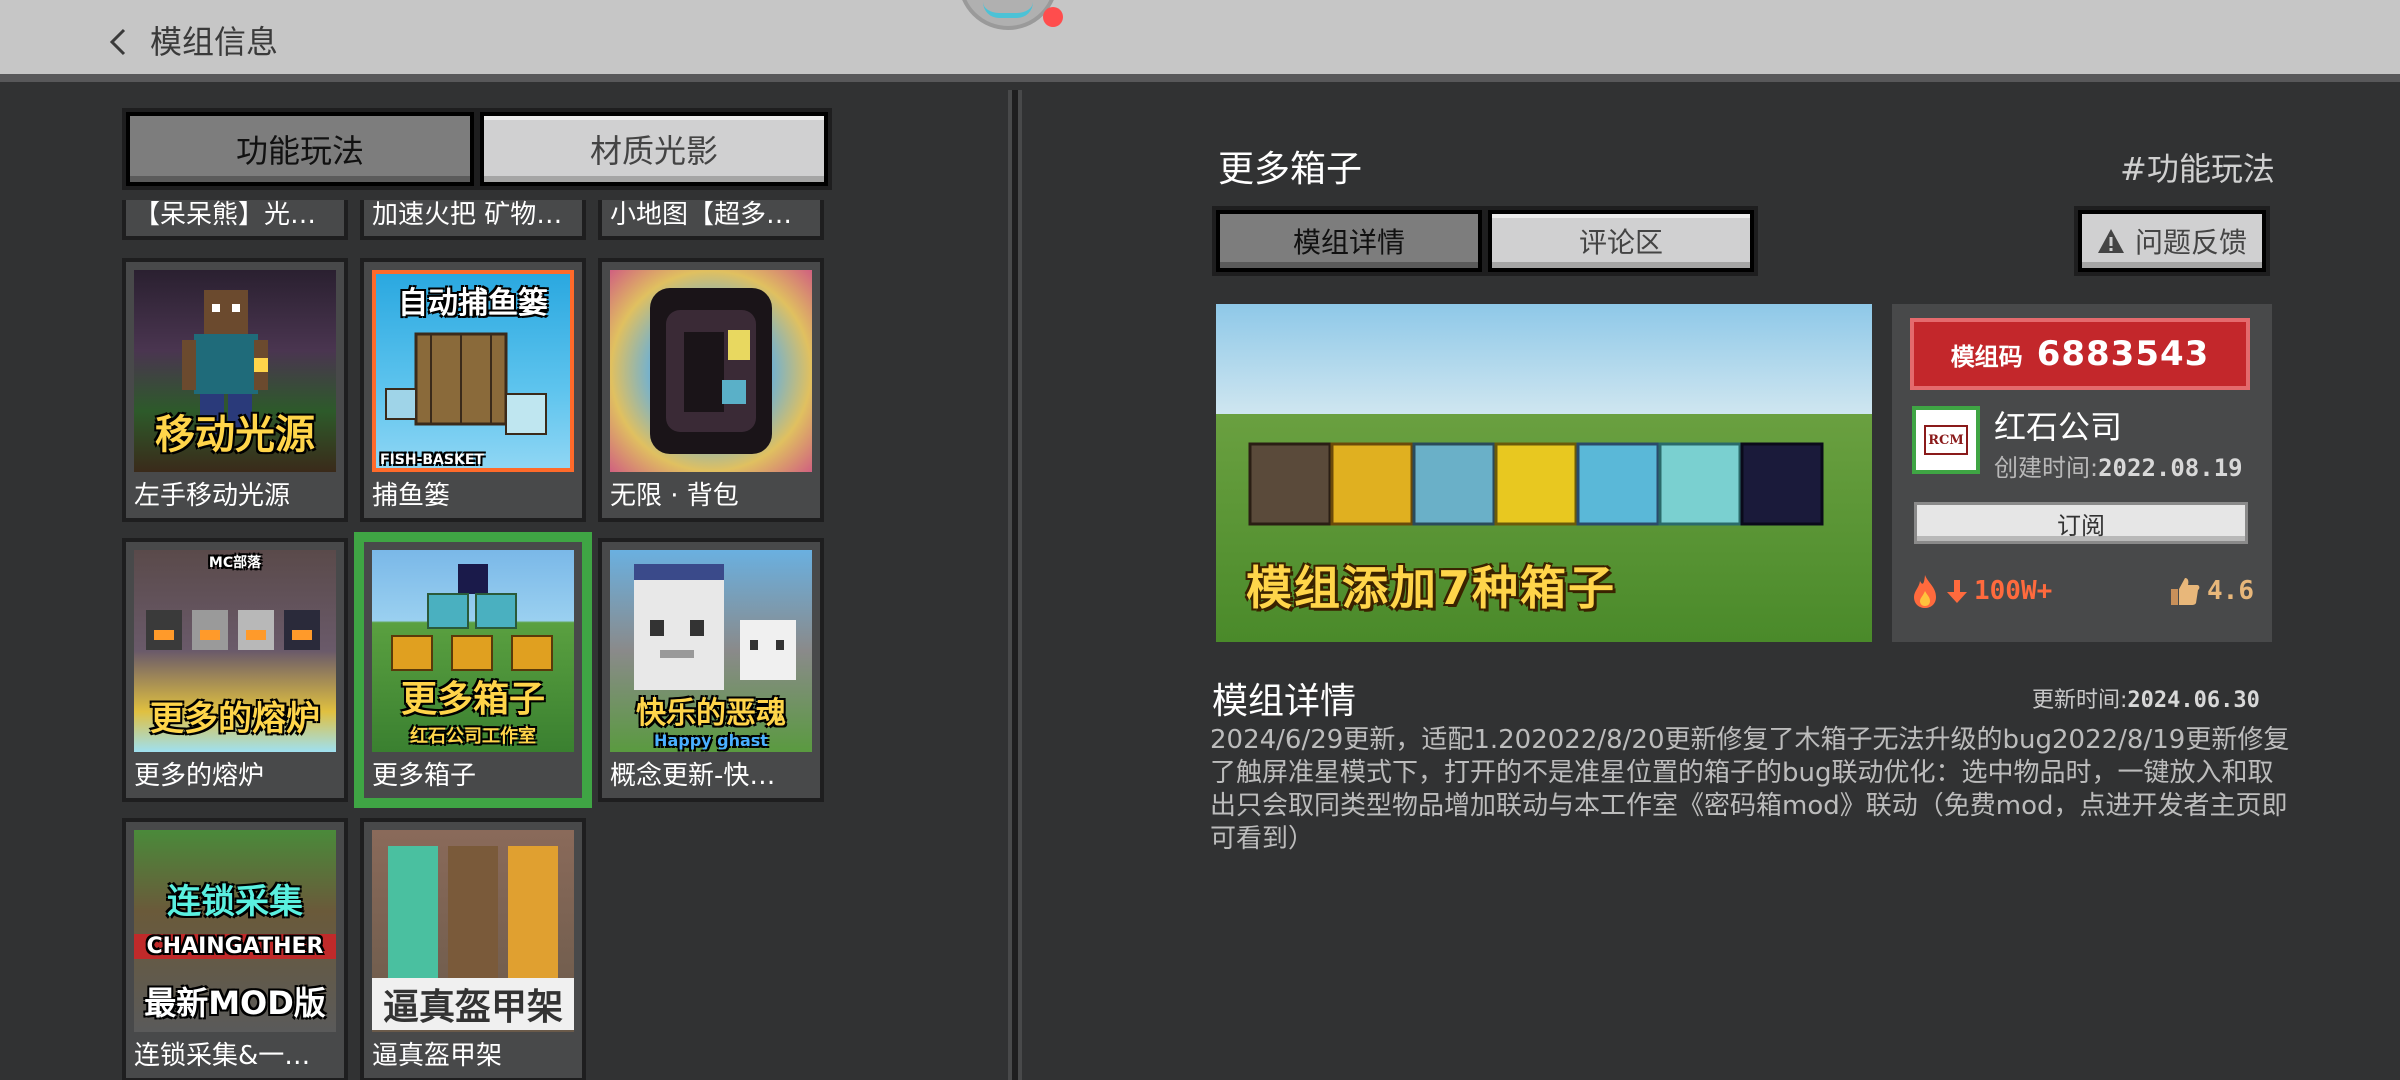  What do you see at coordinates (472, 699) in the screenshot?
I see `thumbnail-title: 更多箱子` at bounding box center [472, 699].